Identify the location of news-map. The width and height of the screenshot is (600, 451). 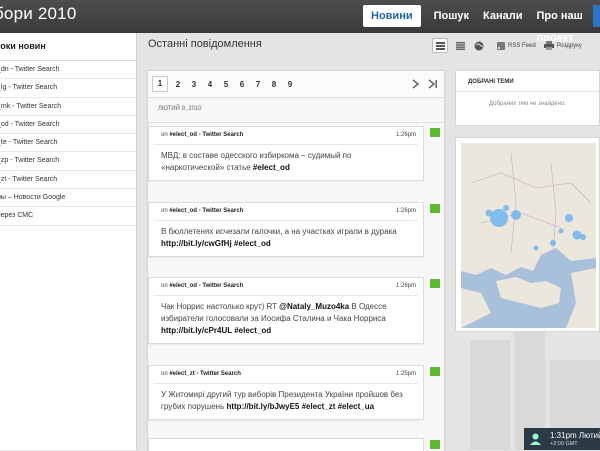
(528, 235).